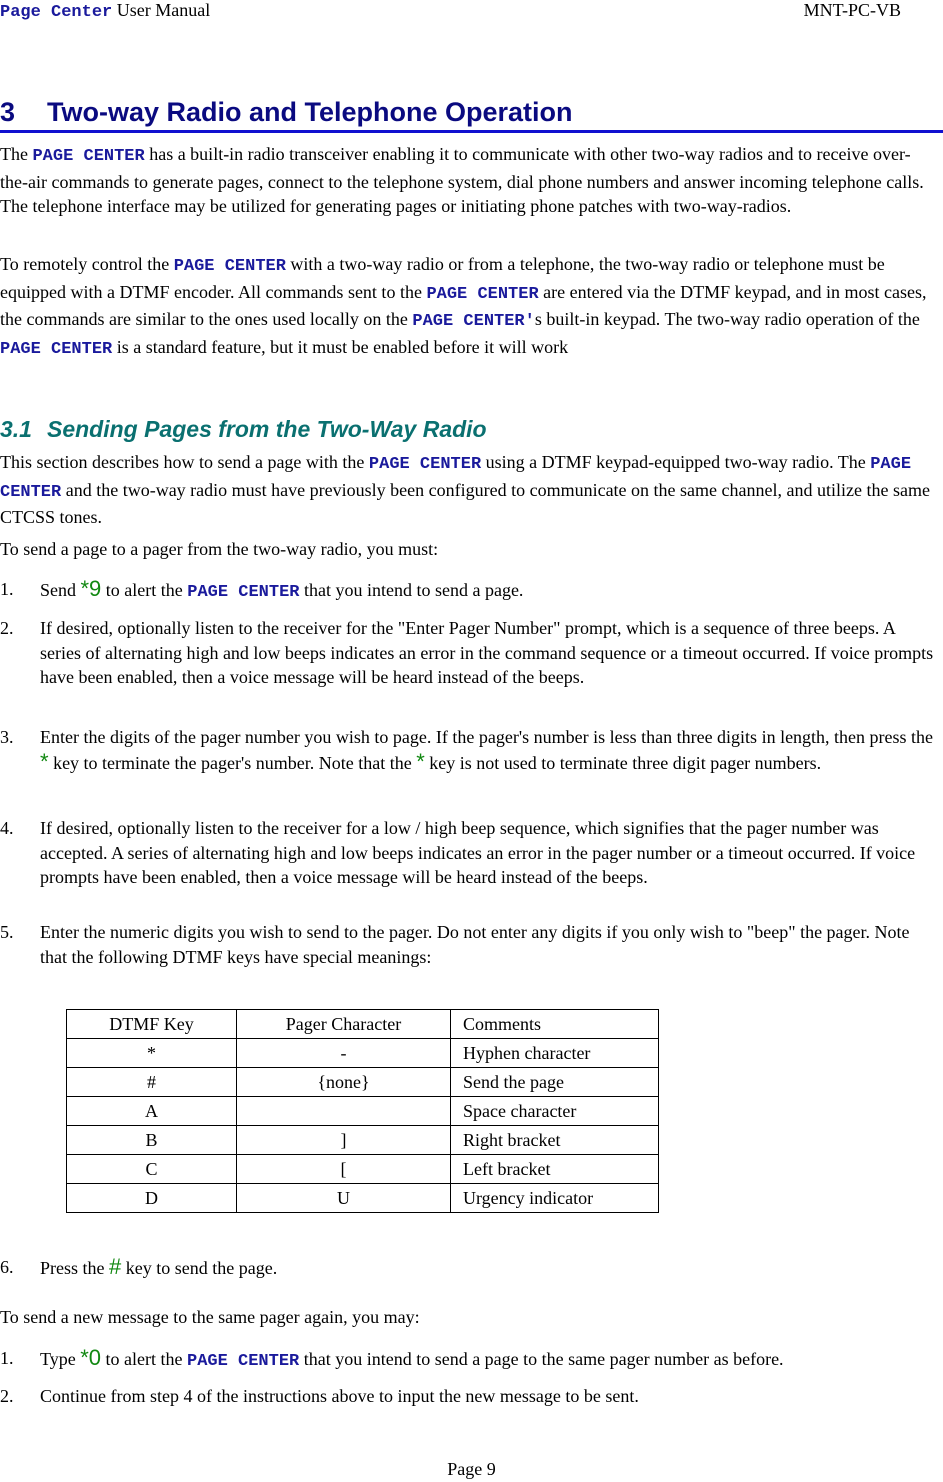 The image size is (943, 1482). I want to click on column-header: Comments, so click(554, 1024).